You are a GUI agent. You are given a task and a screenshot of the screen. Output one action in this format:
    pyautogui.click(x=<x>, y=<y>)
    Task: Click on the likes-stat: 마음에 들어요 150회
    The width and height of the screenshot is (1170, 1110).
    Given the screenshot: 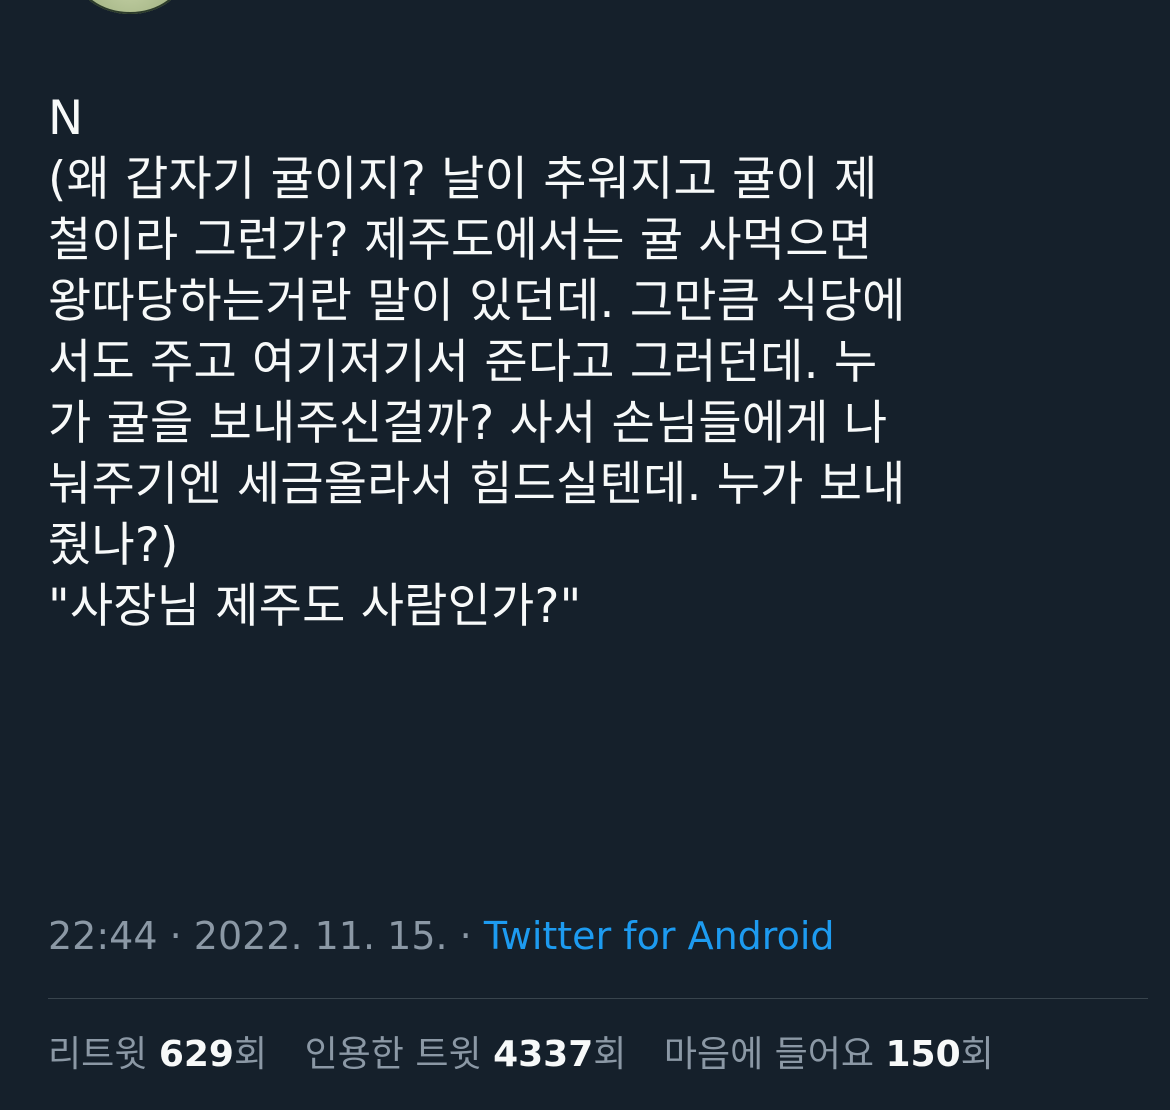 What is the action you would take?
    pyautogui.click(x=829, y=1054)
    